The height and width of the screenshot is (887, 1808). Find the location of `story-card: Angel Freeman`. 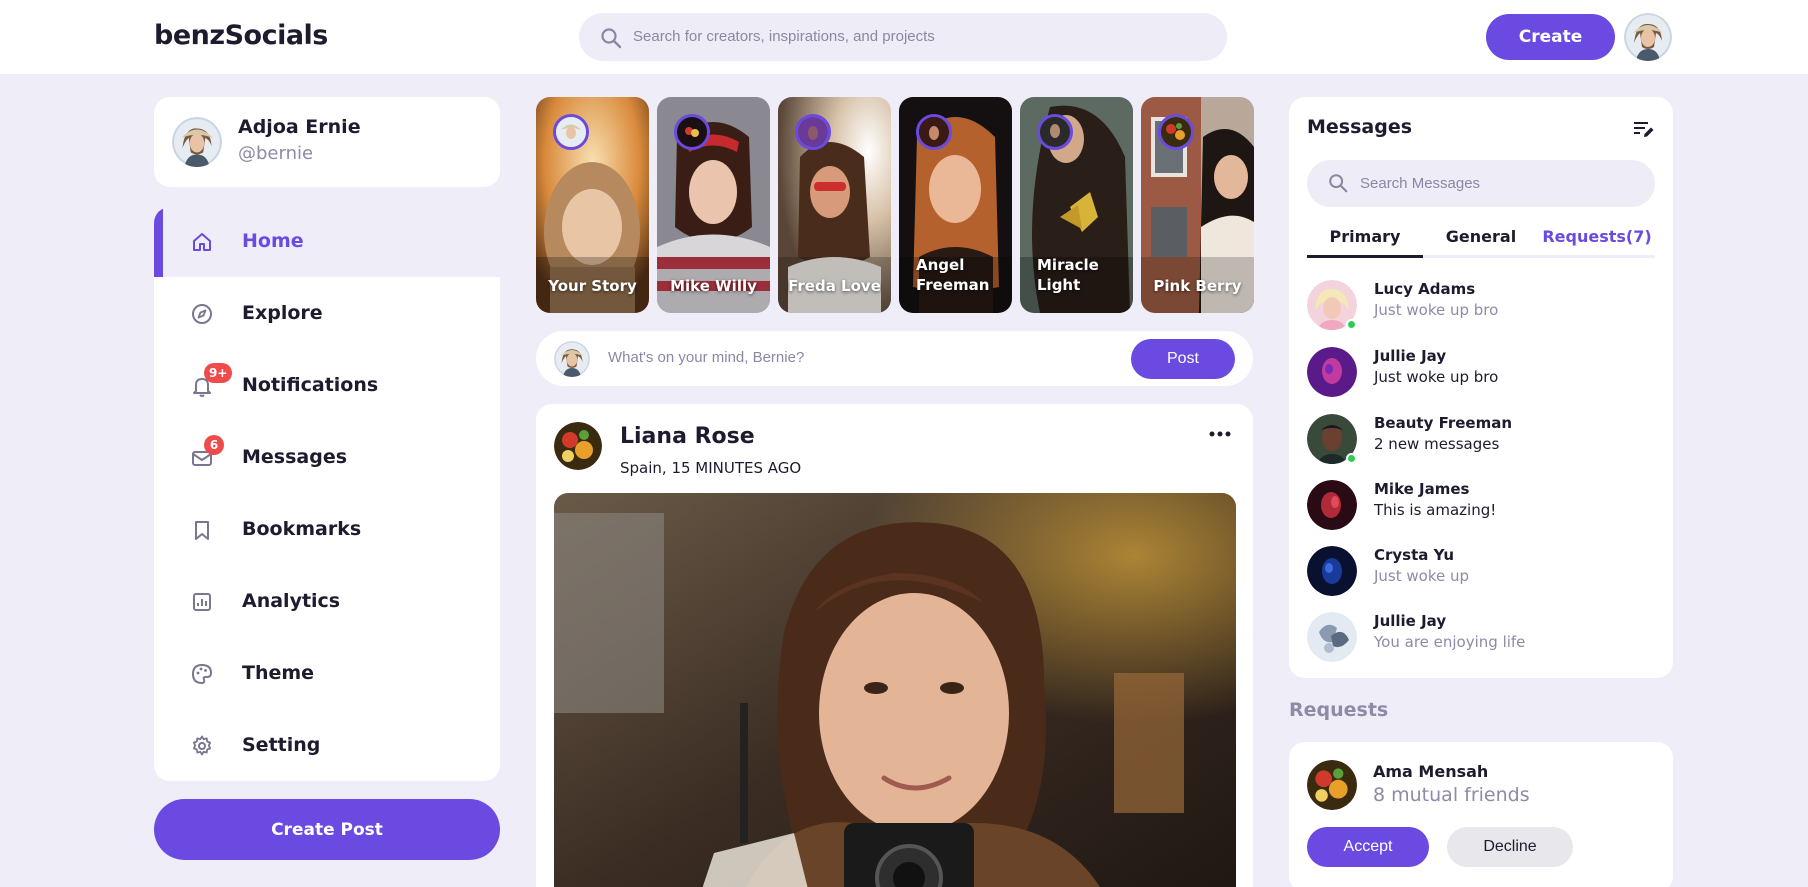

story-card: Angel Freeman is located at coordinates (955, 205).